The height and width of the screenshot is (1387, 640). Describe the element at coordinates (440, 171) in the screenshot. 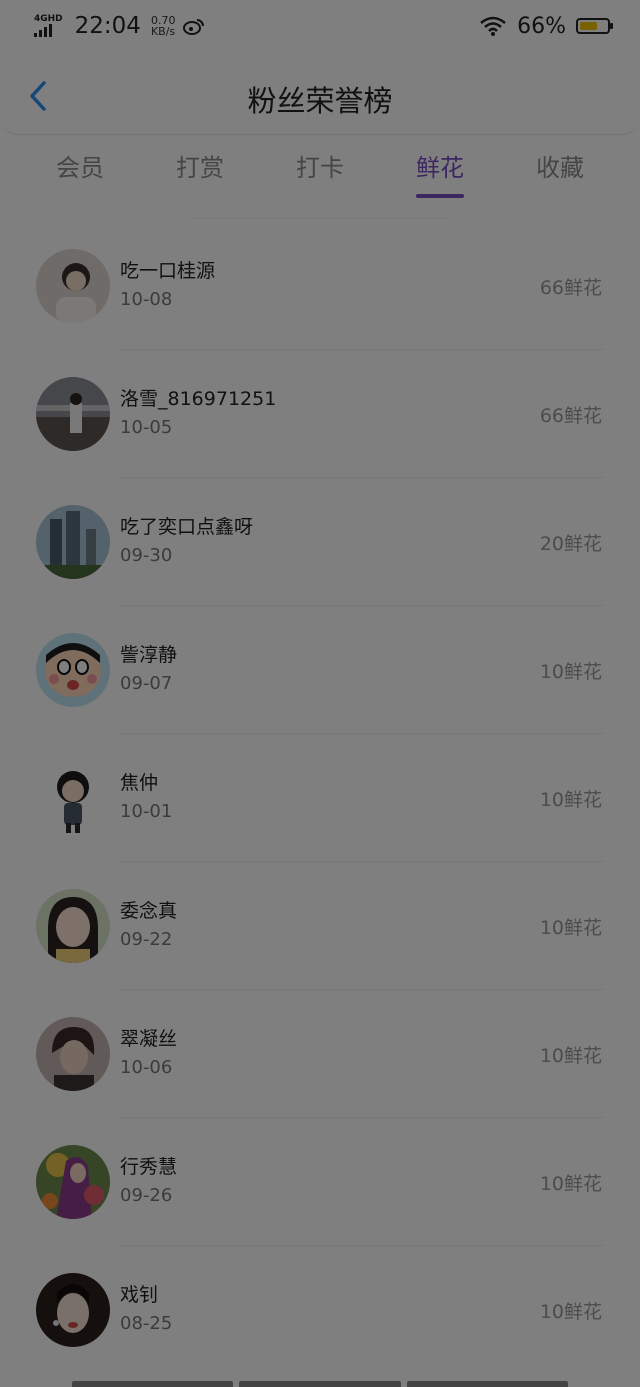

I see `tab-flowers: 鲜花` at that location.